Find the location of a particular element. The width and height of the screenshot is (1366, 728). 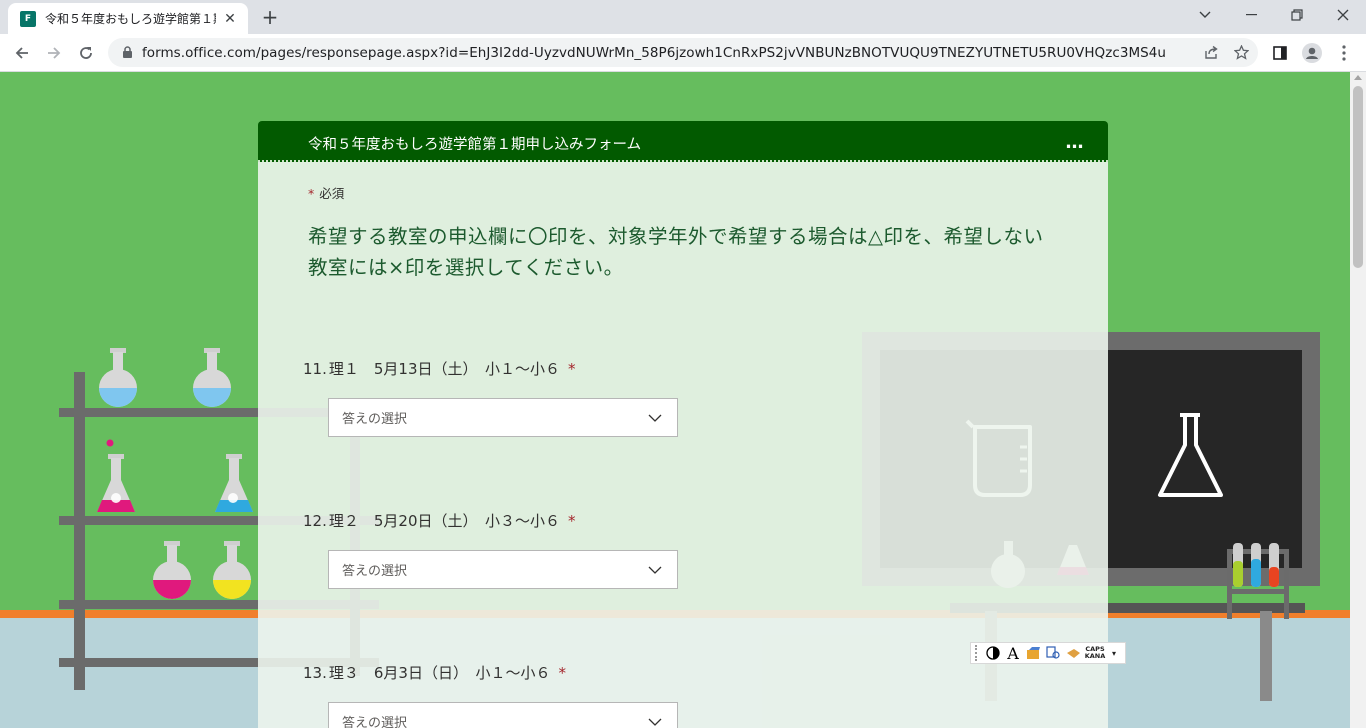

question-number: 13. is located at coordinates (315, 673).